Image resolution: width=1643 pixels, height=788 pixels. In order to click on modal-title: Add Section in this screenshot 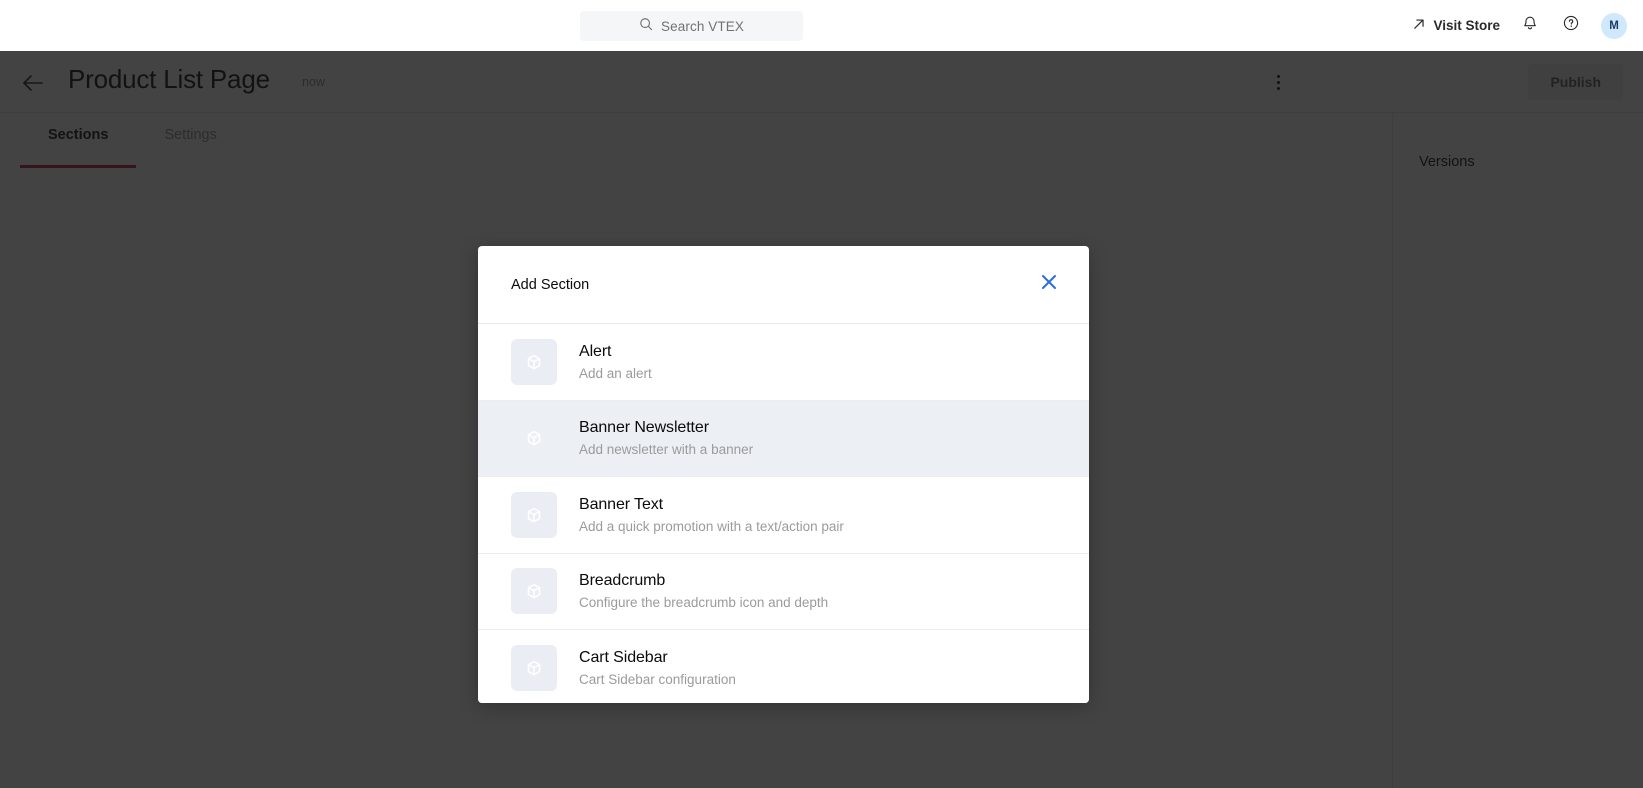, I will do `click(550, 284)`.